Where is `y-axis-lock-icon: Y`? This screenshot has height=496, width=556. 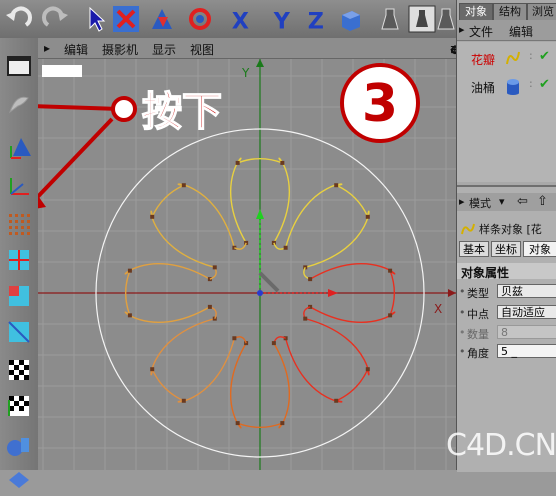
y-axis-lock-icon: Y is located at coordinates (283, 19).